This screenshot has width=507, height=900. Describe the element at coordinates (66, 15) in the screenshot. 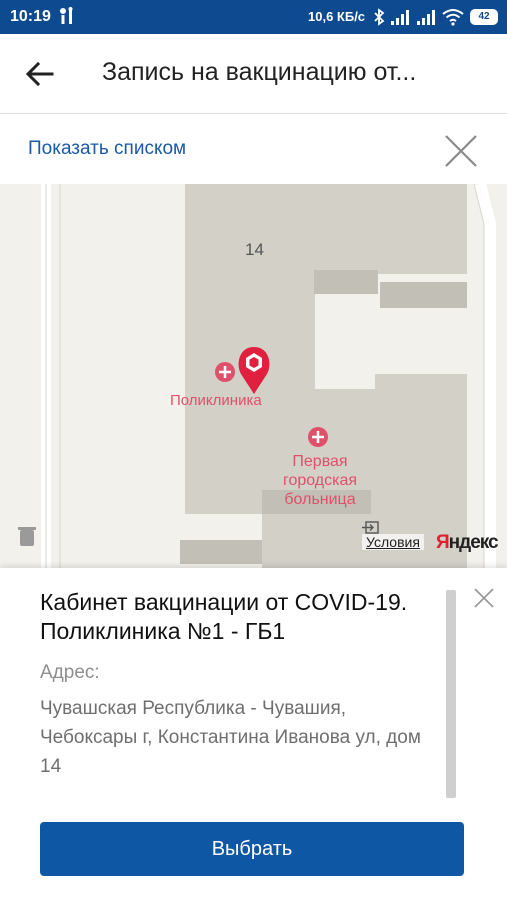

I see `notification-icon` at that location.